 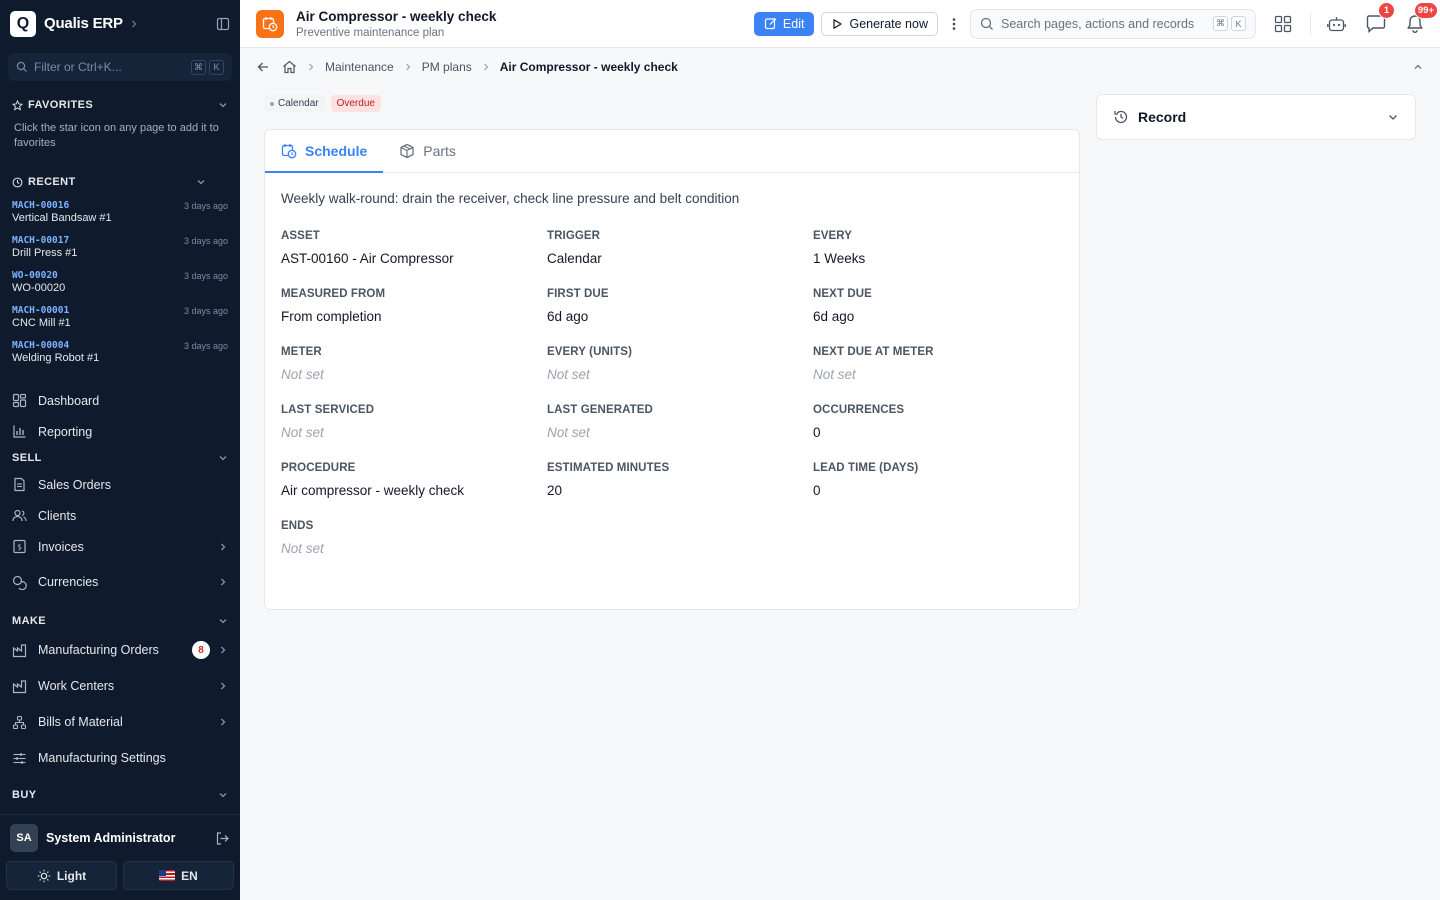 What do you see at coordinates (447, 67) in the screenshot?
I see `breadcrumb-link: PM plans` at bounding box center [447, 67].